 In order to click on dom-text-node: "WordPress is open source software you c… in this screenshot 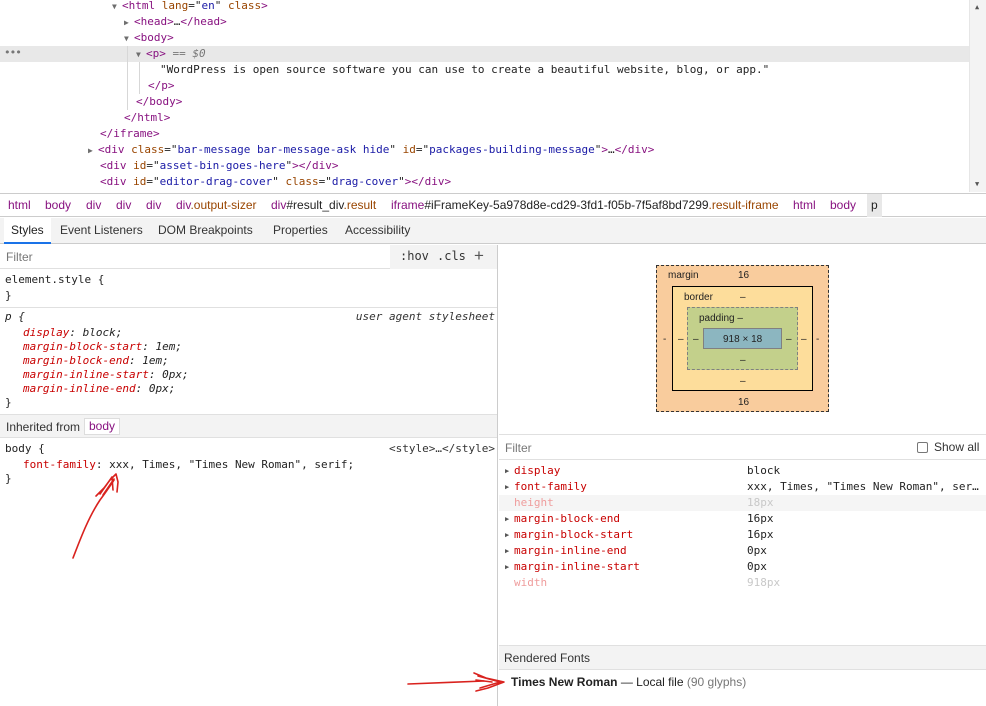, I will do `click(464, 70)`.